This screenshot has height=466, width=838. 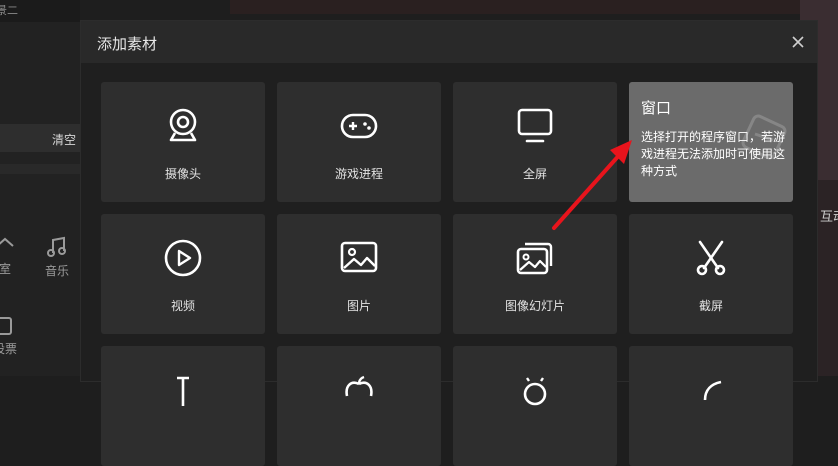 What do you see at coordinates (5, 269) in the screenshot?
I see `nav-label-room: 室` at bounding box center [5, 269].